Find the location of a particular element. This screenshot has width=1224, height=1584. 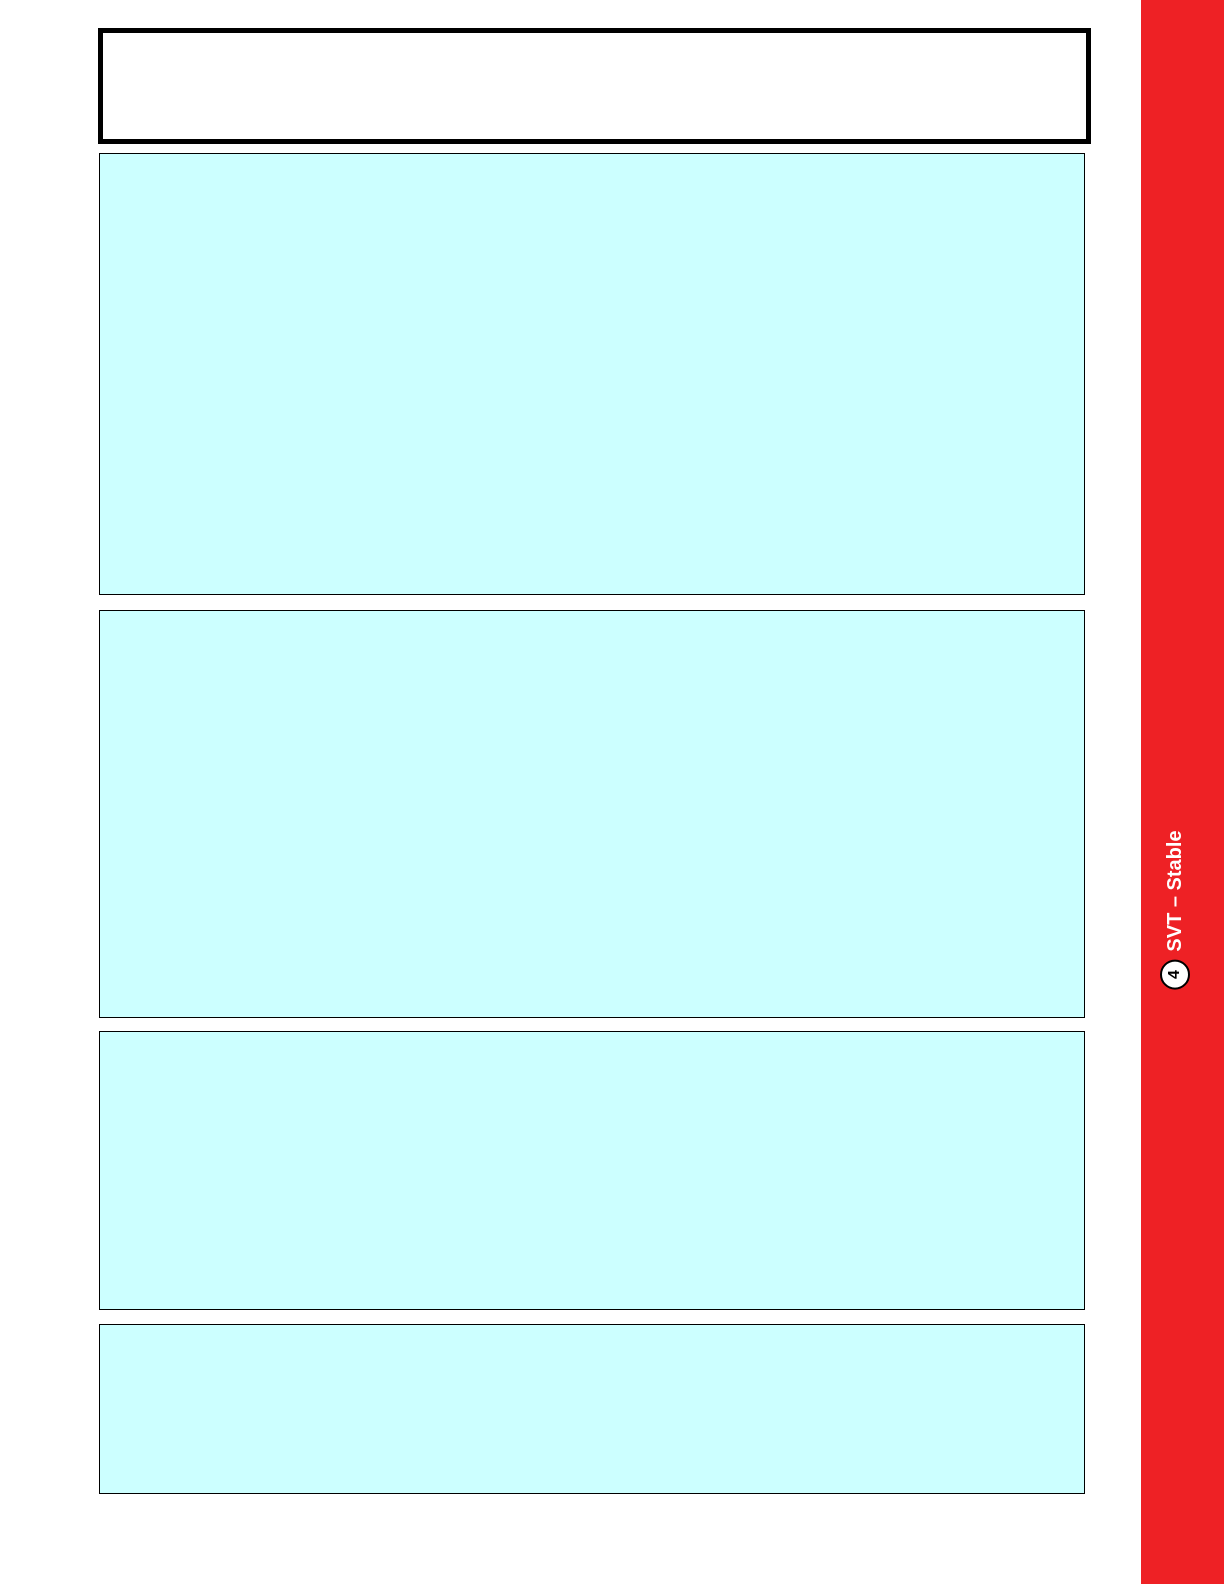

section-title: SVT – Stable is located at coordinates (1175, 891).